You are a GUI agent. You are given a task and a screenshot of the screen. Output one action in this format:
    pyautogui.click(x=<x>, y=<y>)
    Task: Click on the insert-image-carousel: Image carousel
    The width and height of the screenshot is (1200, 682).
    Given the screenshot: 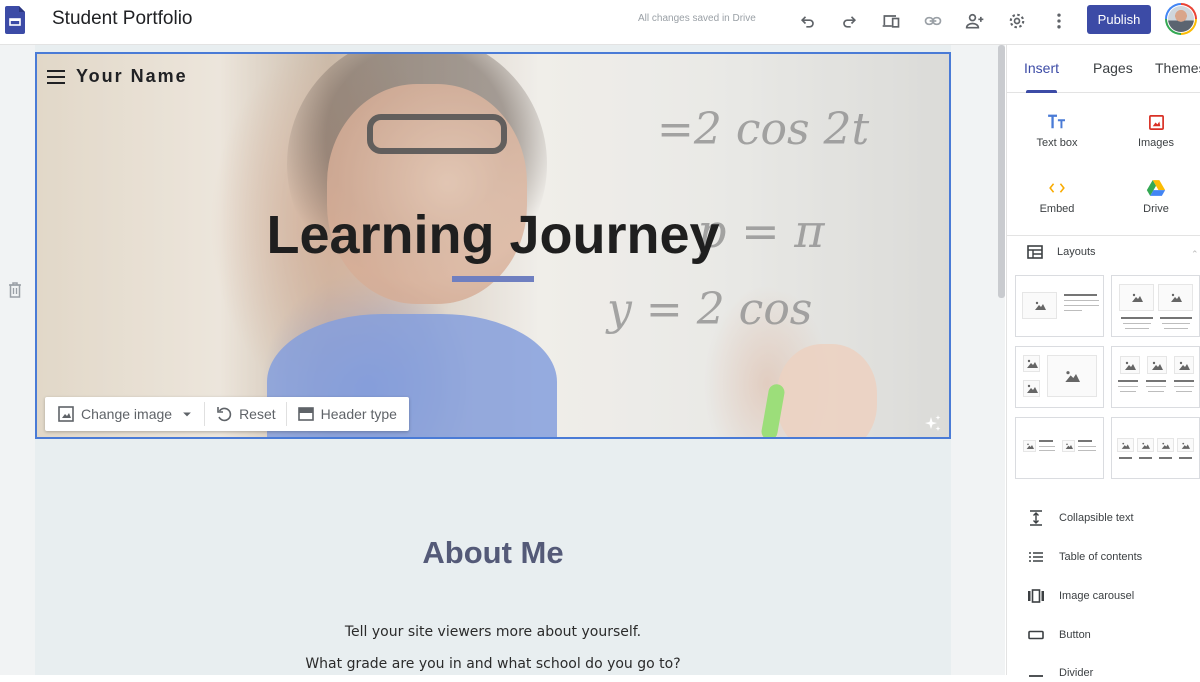 What is the action you would take?
    pyautogui.click(x=1080, y=596)
    